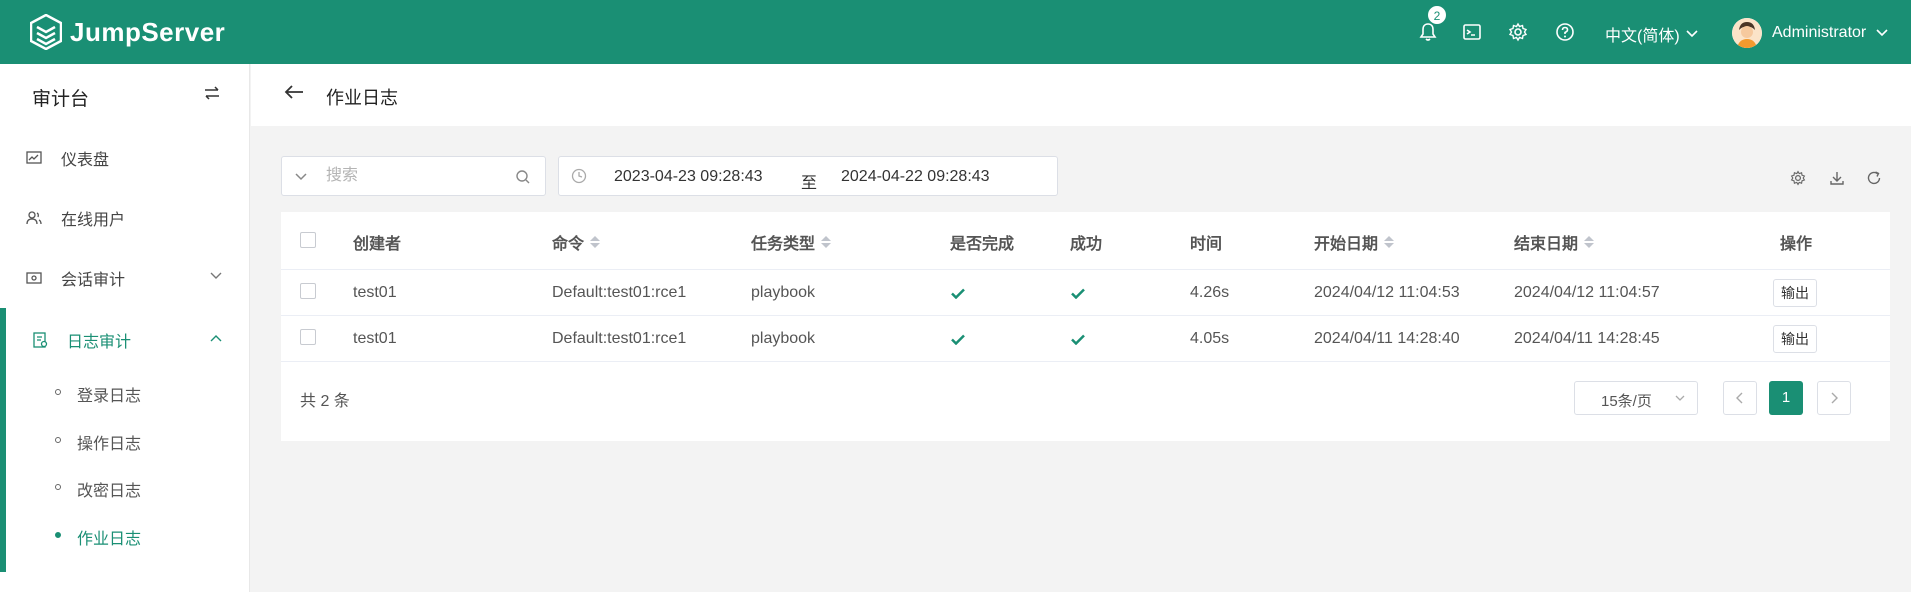 This screenshot has height=592, width=1911. I want to click on sidebar-subitem-password-change-log: 改密日志, so click(125, 487).